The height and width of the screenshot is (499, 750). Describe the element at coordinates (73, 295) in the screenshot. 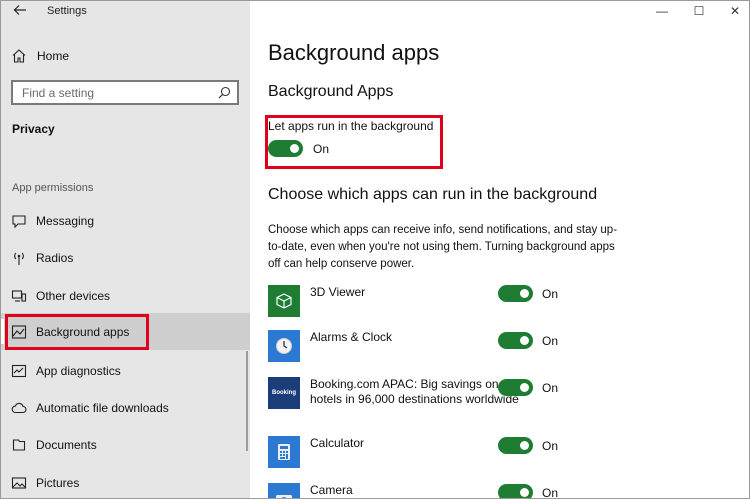

I see `sidebar-item-label: Other devices` at that location.